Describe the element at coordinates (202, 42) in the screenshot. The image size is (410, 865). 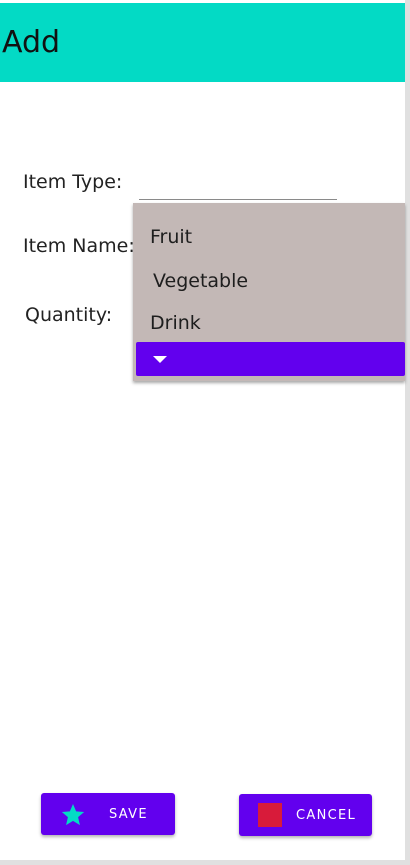
I see `app-bar: Add` at that location.